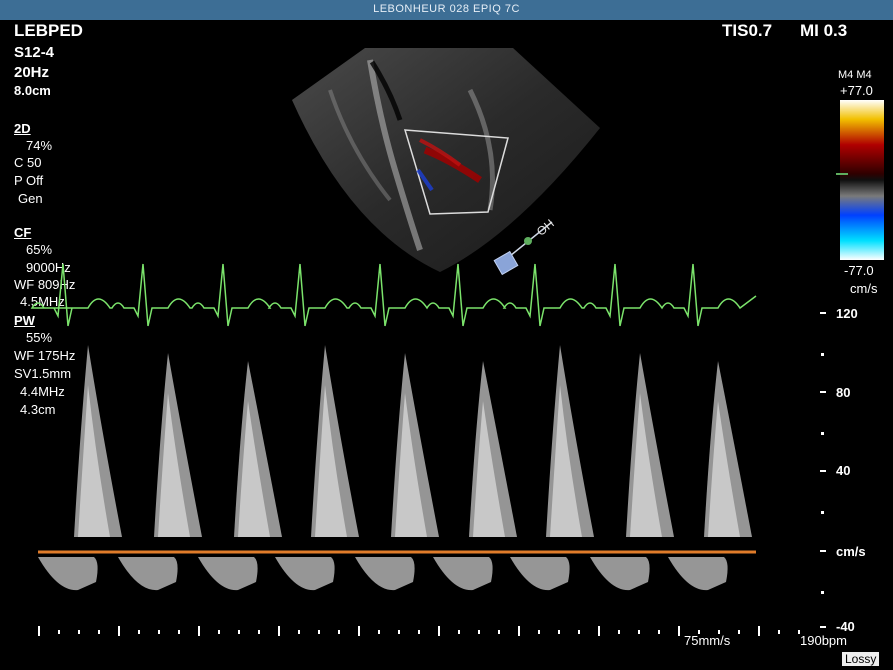  I want to click on ecg-trace, so click(393, 295).